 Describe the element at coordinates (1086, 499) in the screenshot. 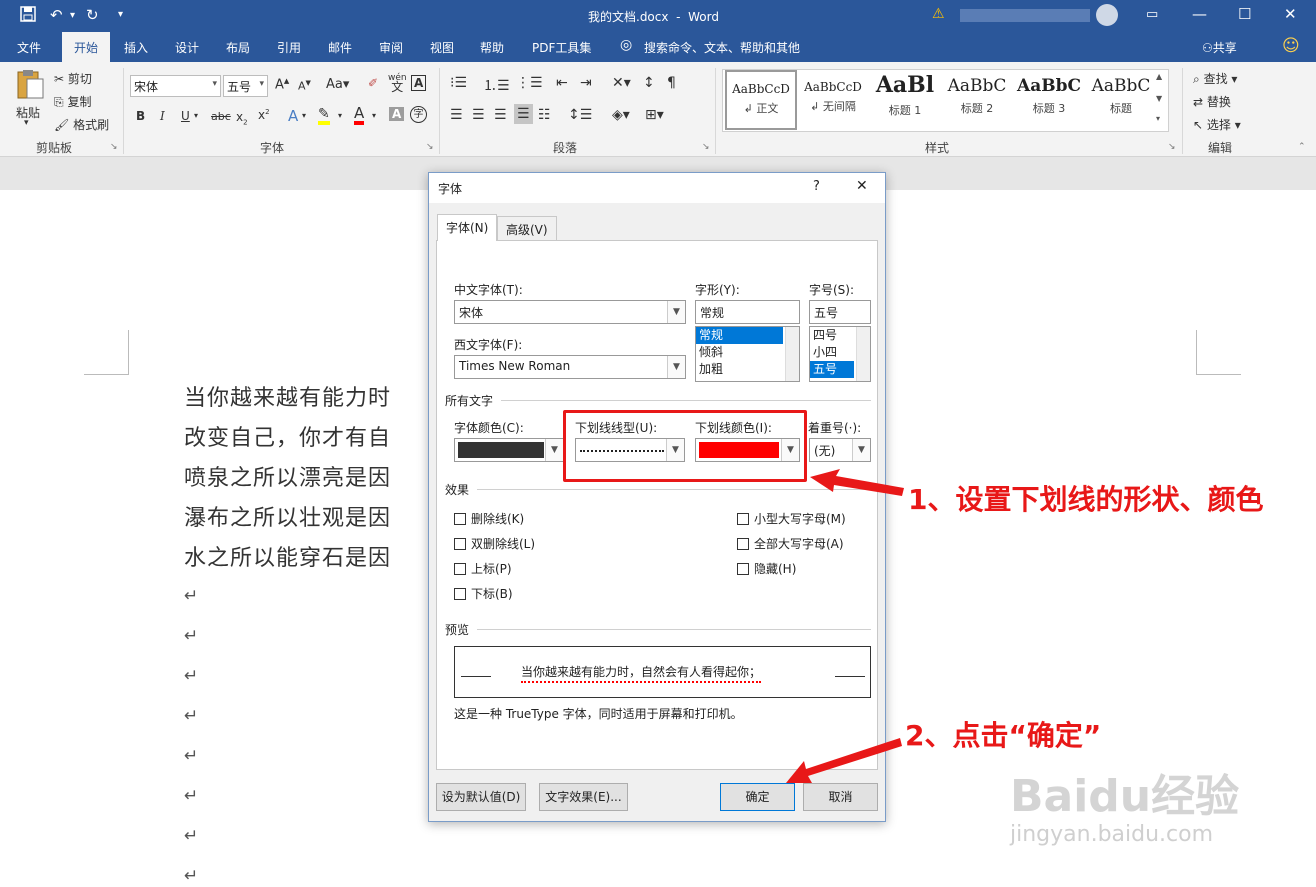

I see `annotation-step1: 1、设置下划线的形状、颜色` at that location.